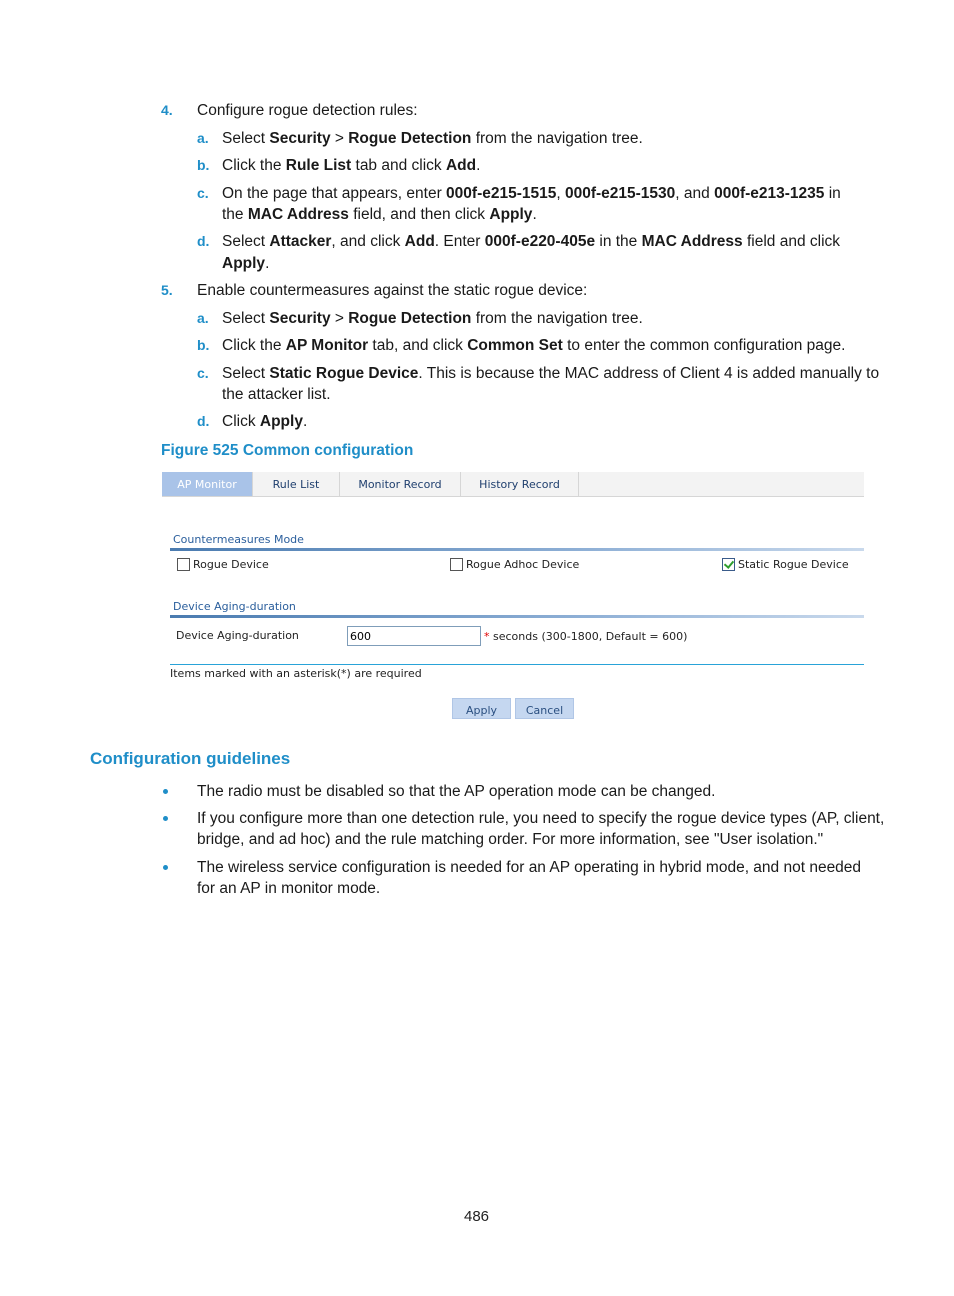  I want to click on rogue-adhoc-device-checkbox: Rogue Adhoc Device, so click(514, 564).